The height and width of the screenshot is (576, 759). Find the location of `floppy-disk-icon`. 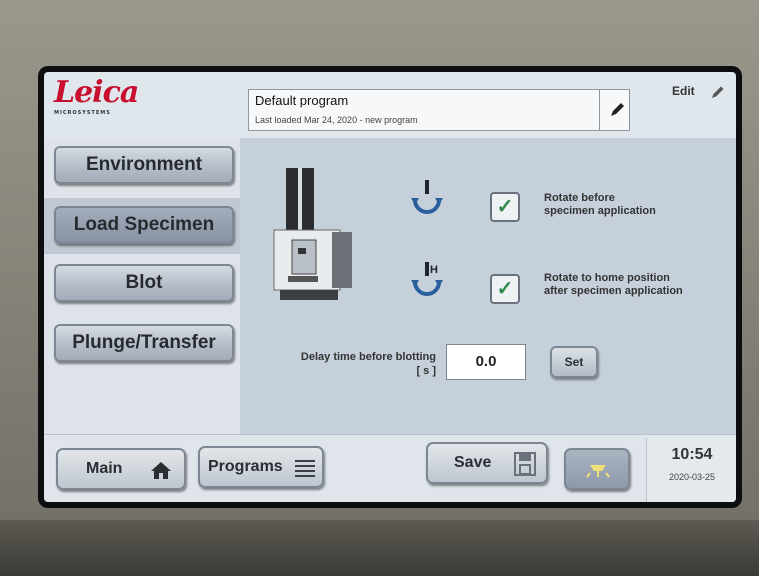

floppy-disk-icon is located at coordinates (525, 464).